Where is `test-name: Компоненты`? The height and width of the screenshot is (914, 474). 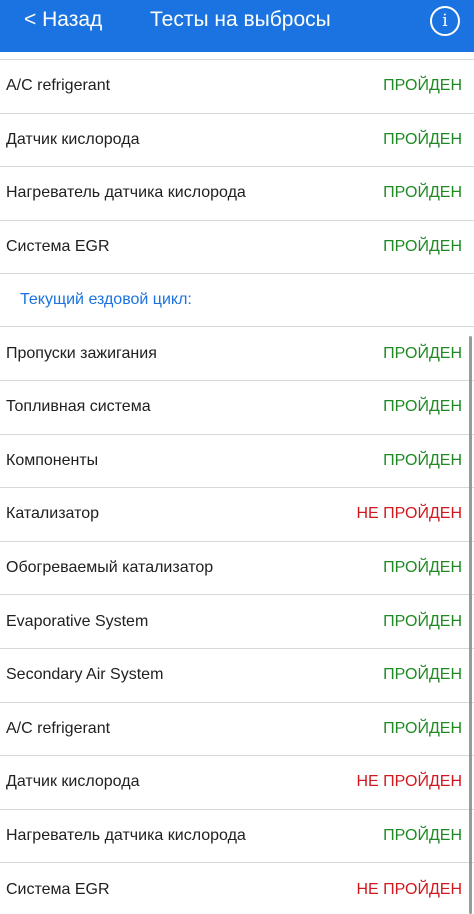 test-name: Компоненты is located at coordinates (52, 460).